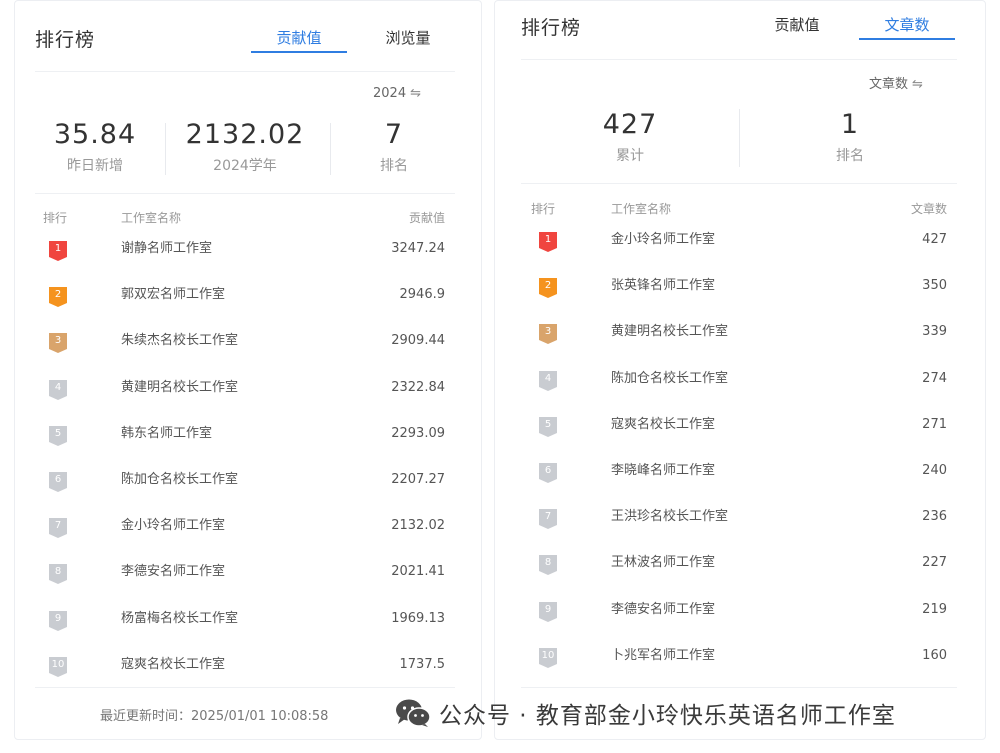 This screenshot has height=753, width=1000. I want to click on score-value: 227, so click(934, 563).